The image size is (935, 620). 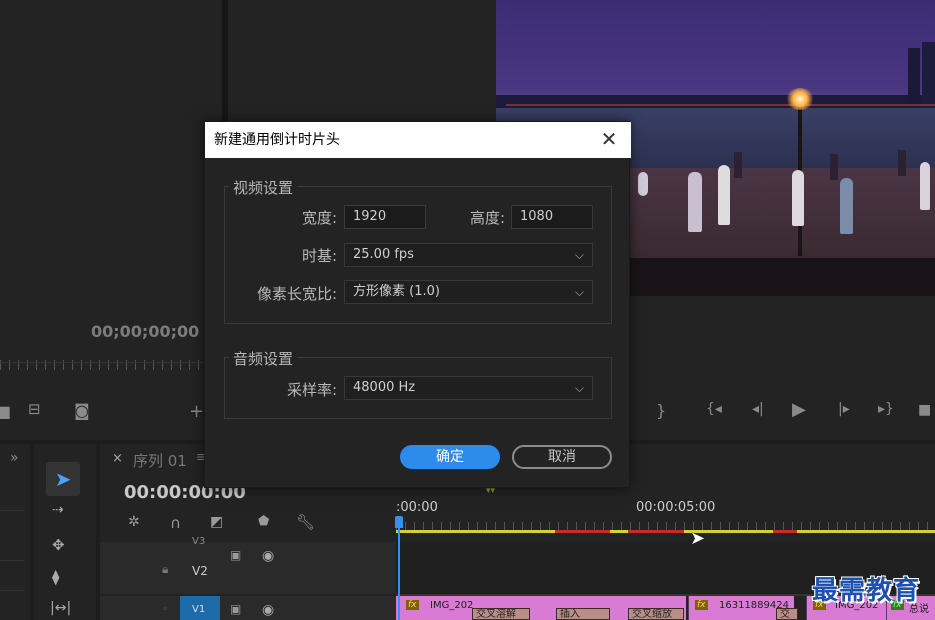 What do you see at coordinates (468, 292) in the screenshot?
I see `pixel-aspect-select: 方形像素 (1.0) ⌵` at bounding box center [468, 292].